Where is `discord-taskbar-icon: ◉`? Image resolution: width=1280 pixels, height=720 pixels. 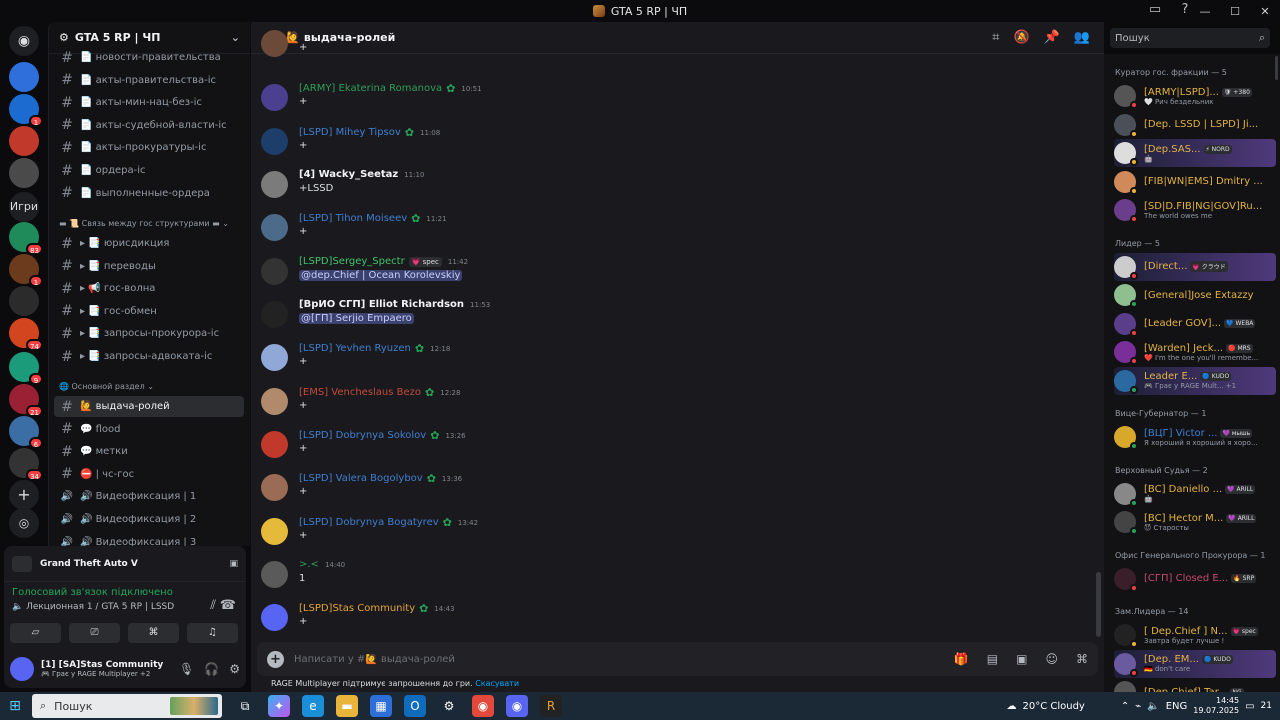
discord-taskbar-icon: ◉ is located at coordinates (517, 706).